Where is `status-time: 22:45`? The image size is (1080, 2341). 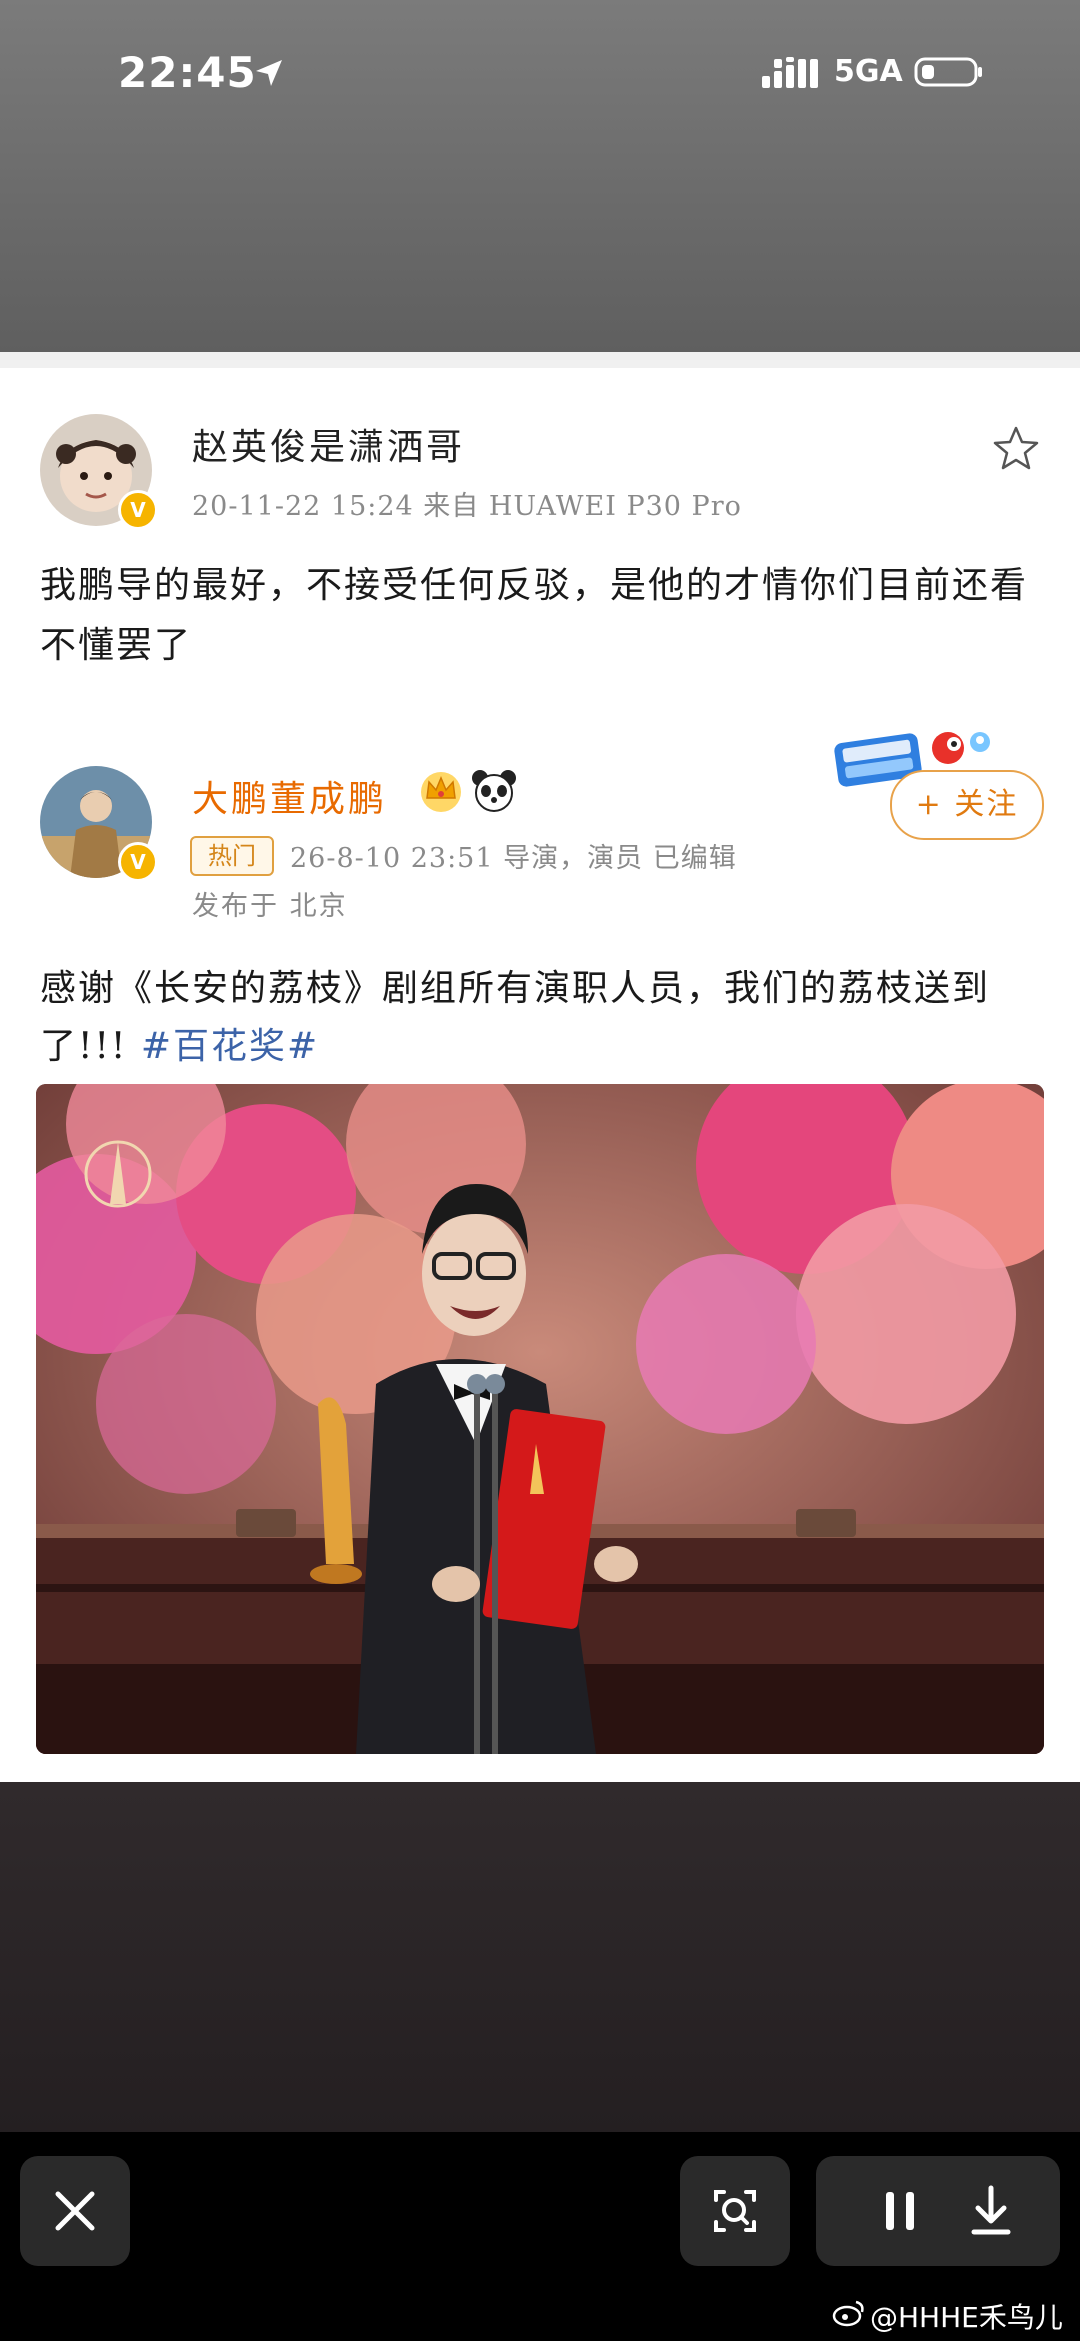
status-time: 22:45 is located at coordinates (187, 72).